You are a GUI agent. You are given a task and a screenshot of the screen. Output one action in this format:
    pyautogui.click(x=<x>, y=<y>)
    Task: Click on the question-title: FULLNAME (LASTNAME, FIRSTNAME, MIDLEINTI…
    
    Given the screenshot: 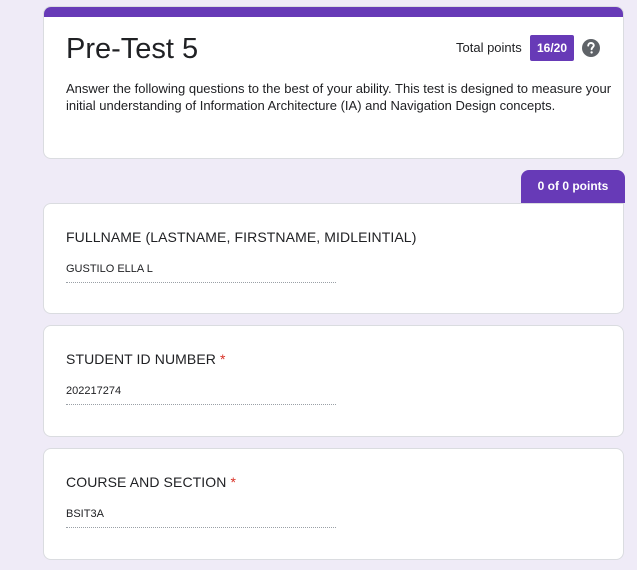 What is the action you would take?
    pyautogui.click(x=243, y=237)
    